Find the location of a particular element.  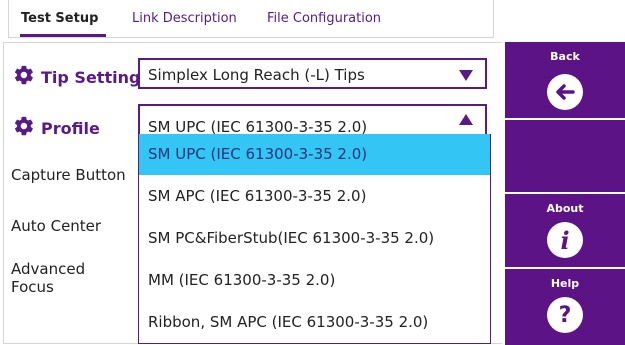

auto-center-label: Auto Center is located at coordinates (56, 226).